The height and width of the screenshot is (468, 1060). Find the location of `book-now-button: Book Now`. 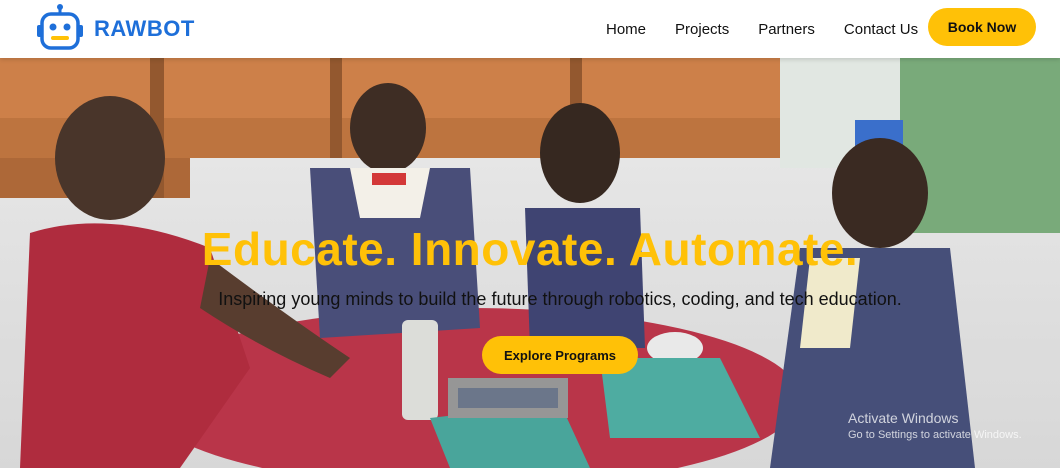

book-now-button: Book Now is located at coordinates (982, 27).